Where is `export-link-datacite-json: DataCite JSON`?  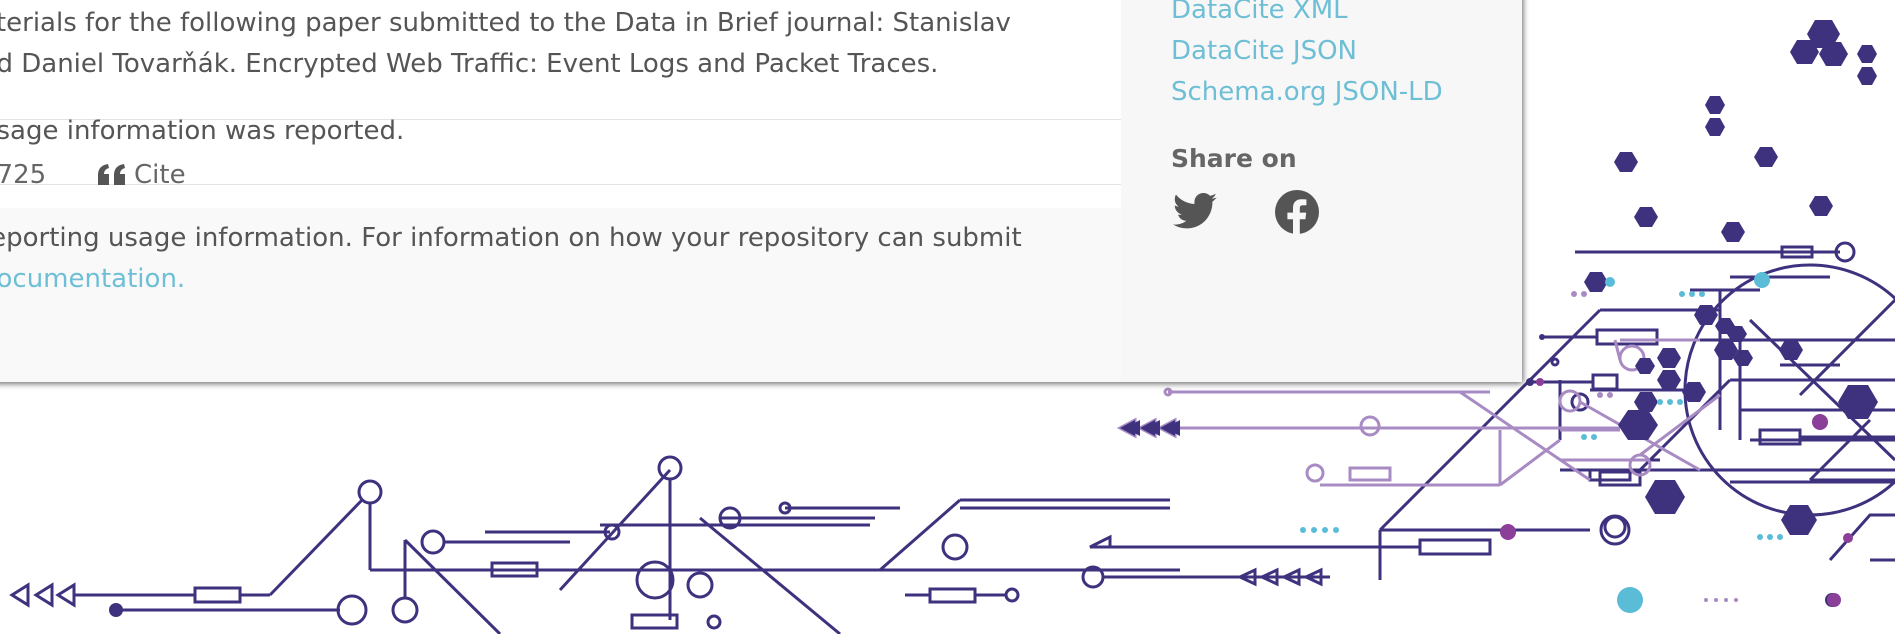
export-link-datacite-json: DataCite JSON is located at coordinates (1307, 51).